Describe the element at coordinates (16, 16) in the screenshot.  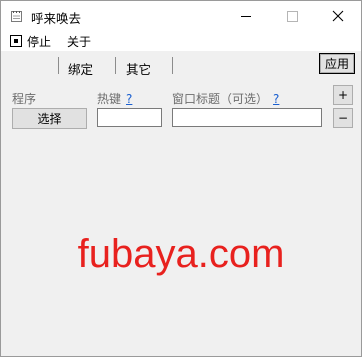
I see `notepad-icon` at that location.